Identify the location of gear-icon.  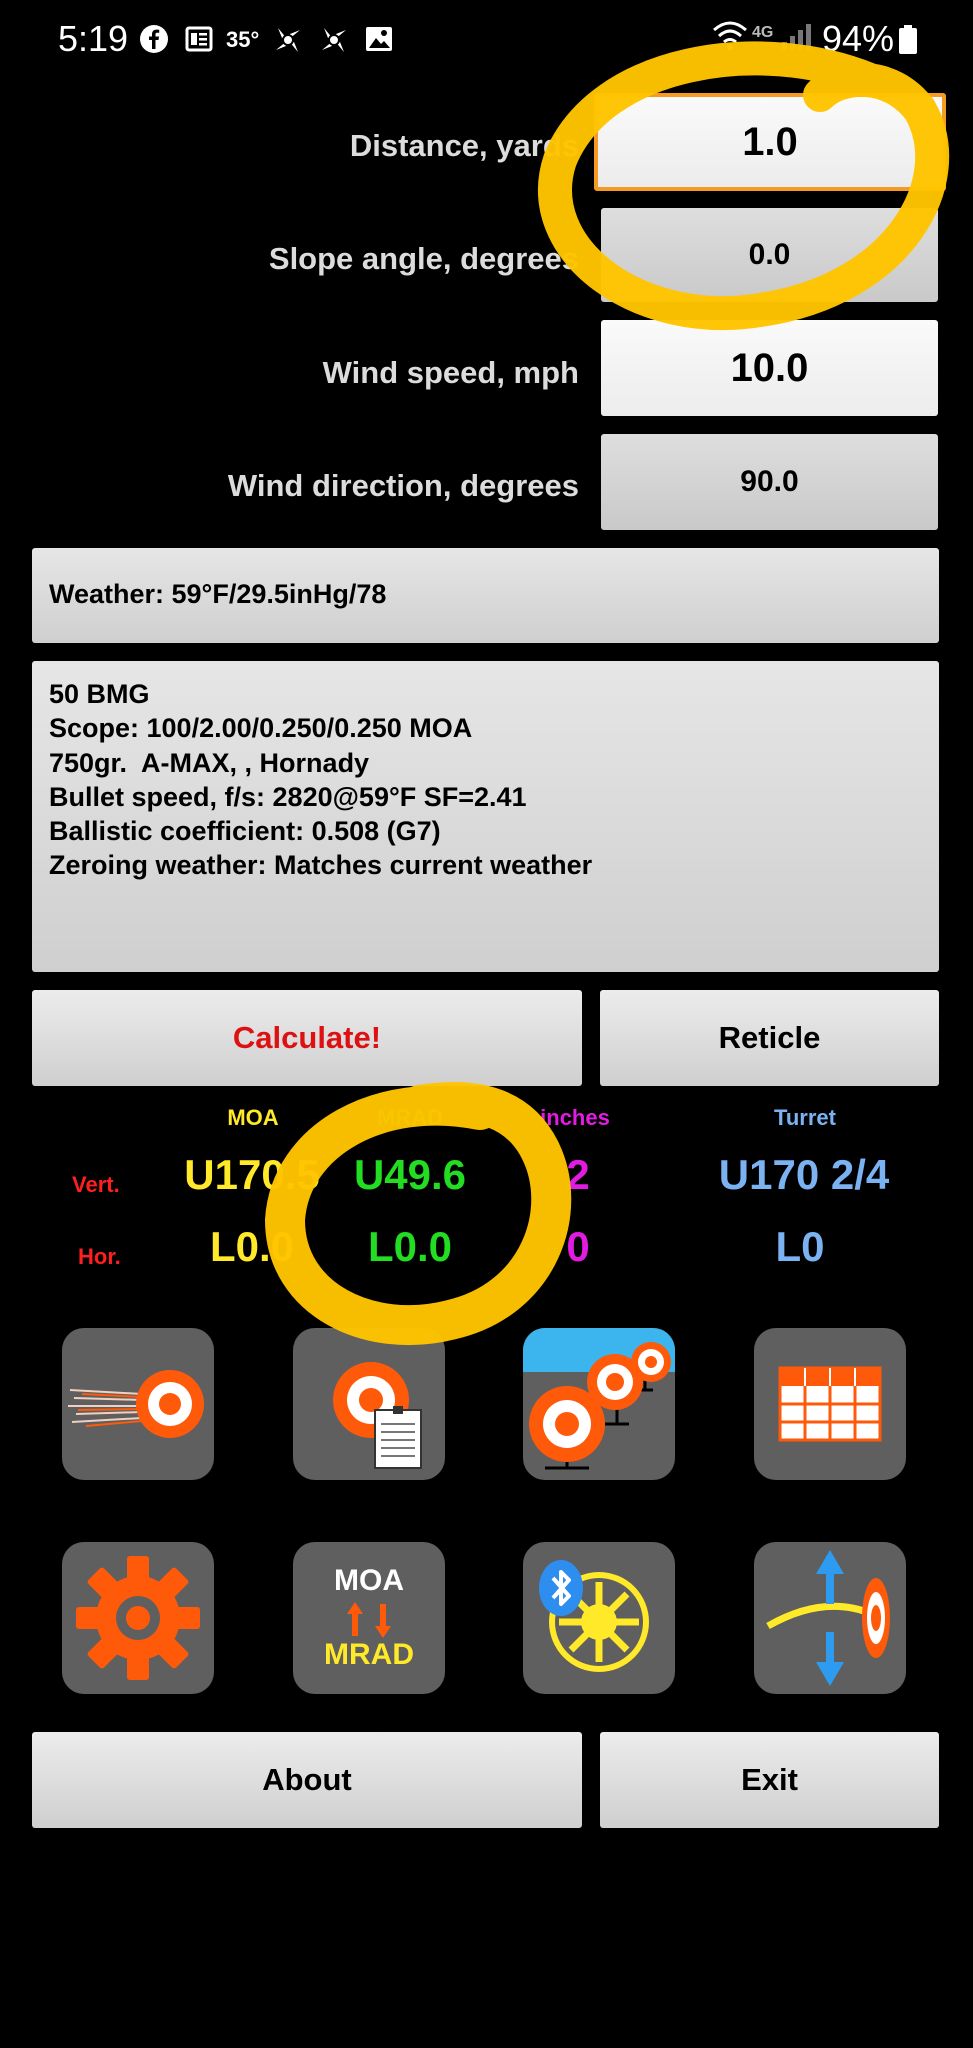
(138, 1618).